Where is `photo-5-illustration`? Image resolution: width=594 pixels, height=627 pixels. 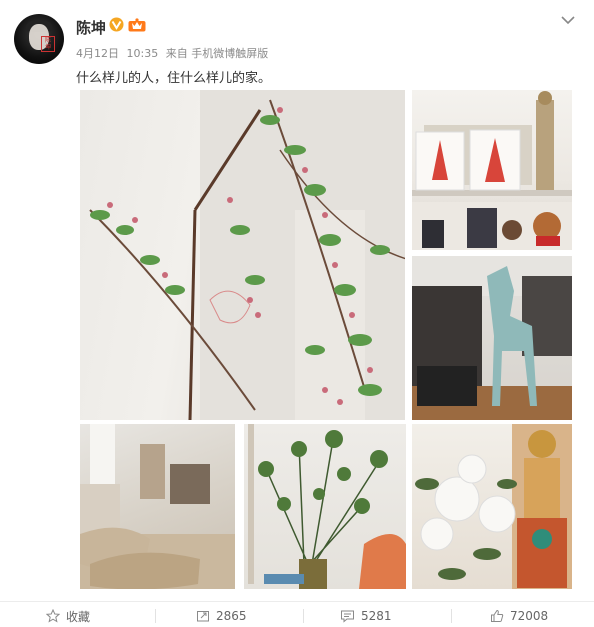
photo-5-illustration is located at coordinates (327, 506).